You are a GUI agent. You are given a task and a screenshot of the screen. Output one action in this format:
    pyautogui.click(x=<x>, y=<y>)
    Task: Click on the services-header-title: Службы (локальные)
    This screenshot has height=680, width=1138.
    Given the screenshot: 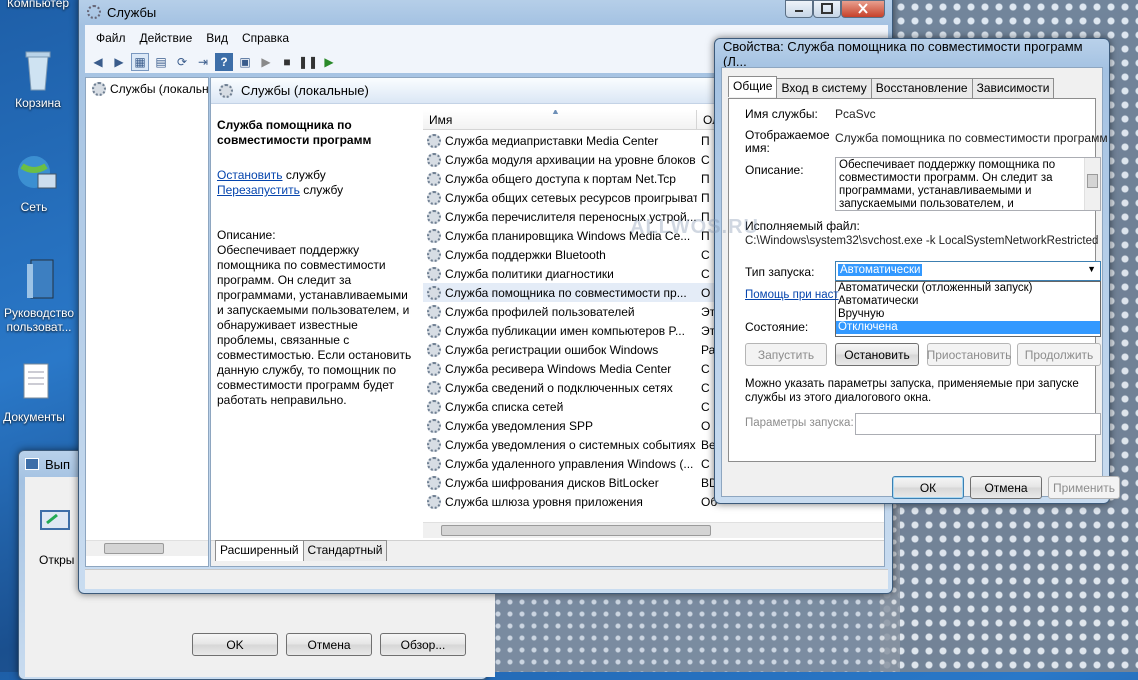 What is the action you would take?
    pyautogui.click(x=305, y=90)
    